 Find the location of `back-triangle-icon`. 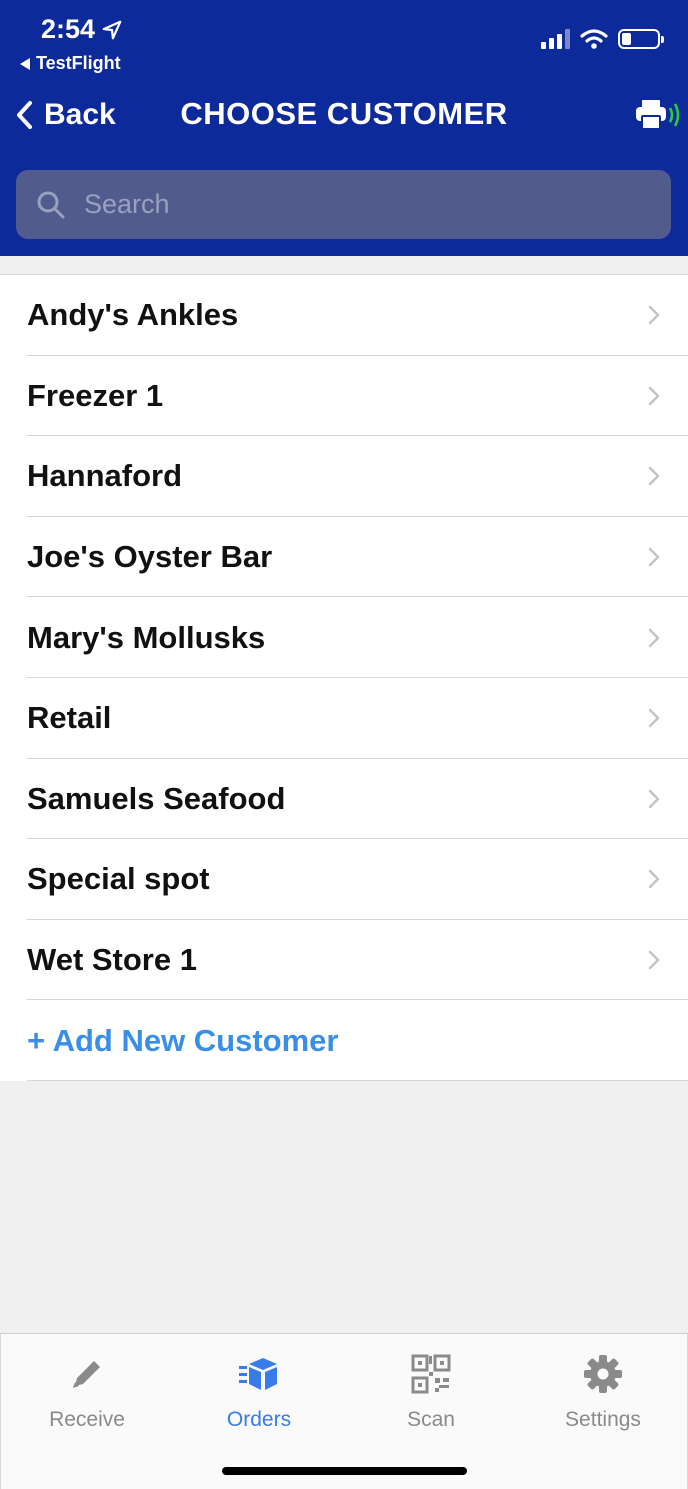

back-triangle-icon is located at coordinates (25, 63).